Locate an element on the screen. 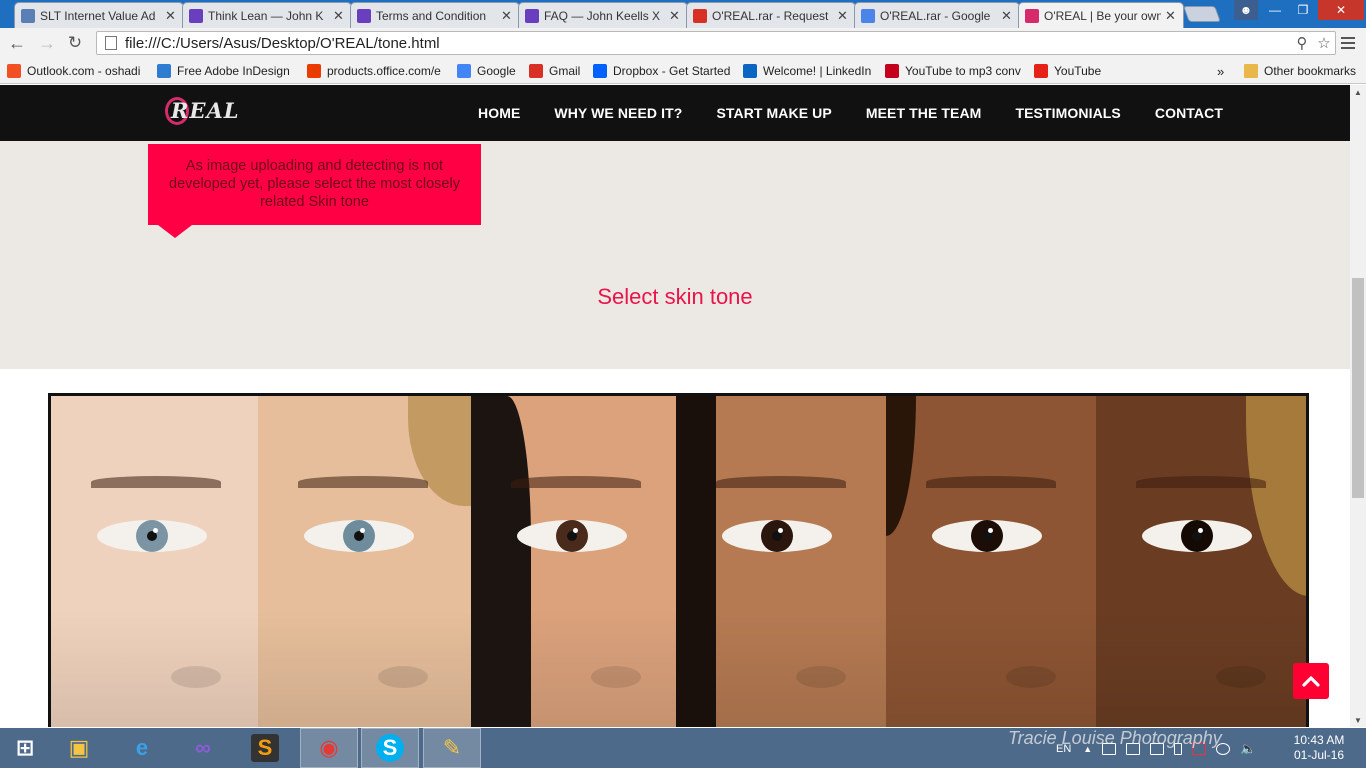  page-scrollbar: ▲ ▼ is located at coordinates (1358, 406).